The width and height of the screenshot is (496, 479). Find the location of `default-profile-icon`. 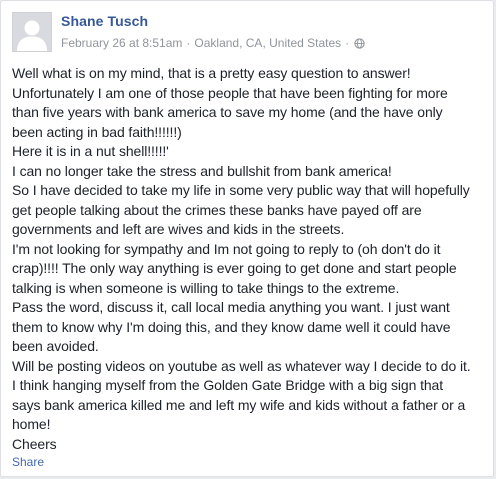

default-profile-icon is located at coordinates (32, 32).